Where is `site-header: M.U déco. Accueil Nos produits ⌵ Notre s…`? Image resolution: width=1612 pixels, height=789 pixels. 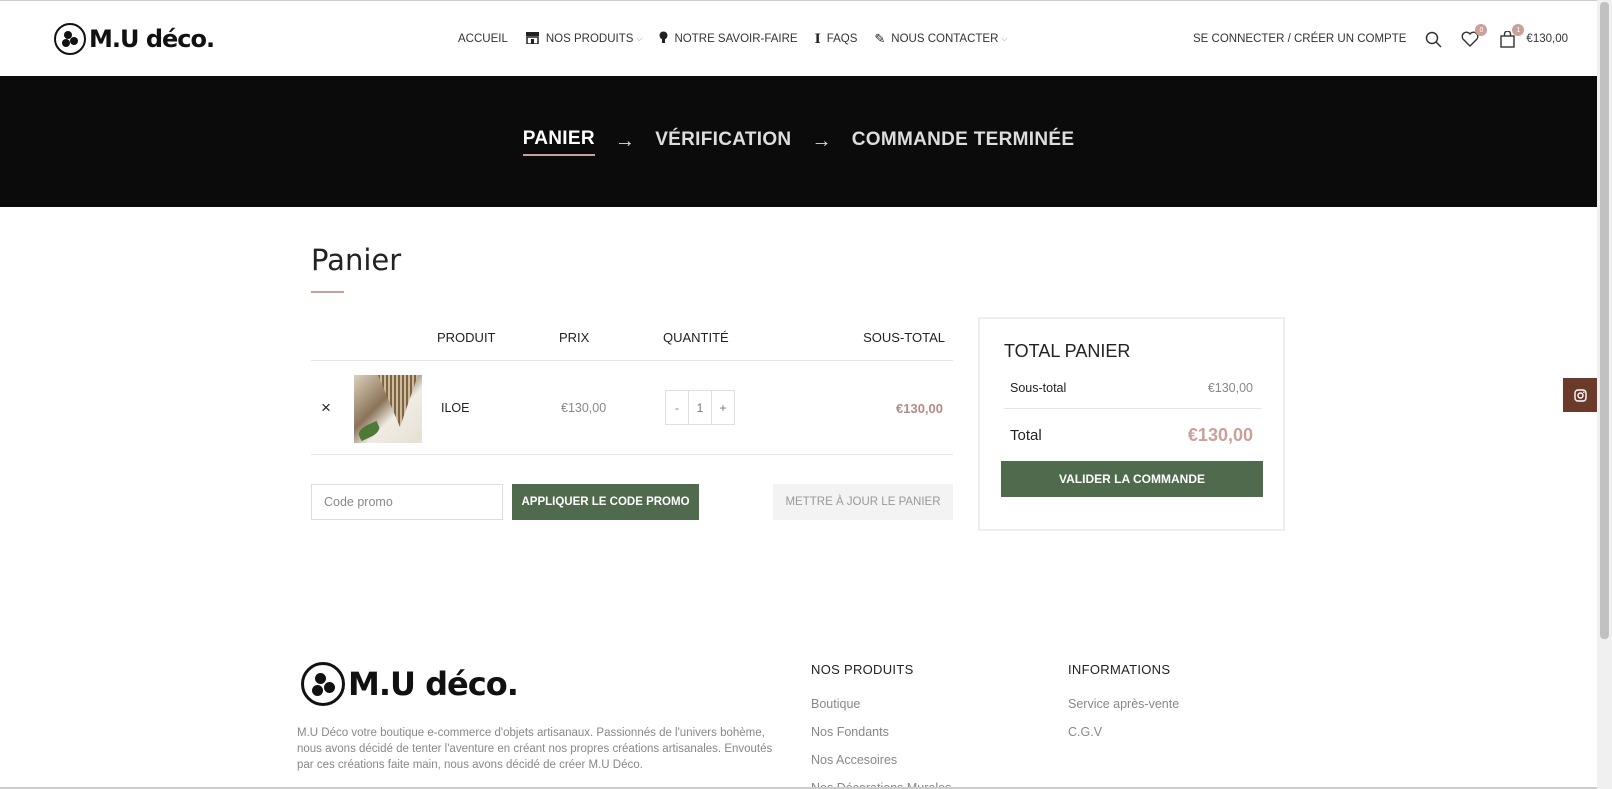 site-header: M.U déco. Accueil Nos produits ⌵ Notre s… is located at coordinates (798, 38).